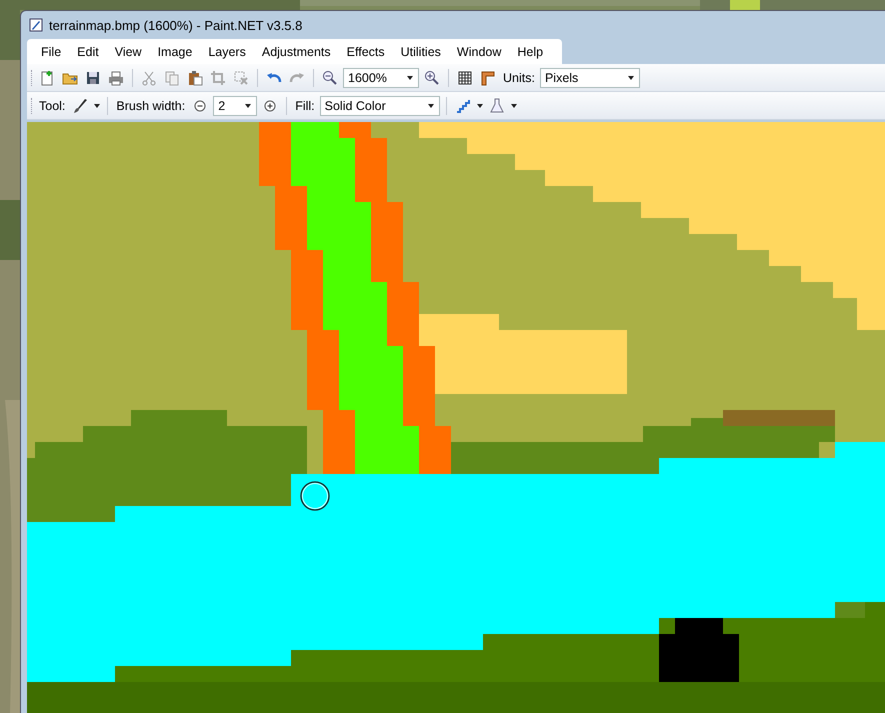 The image size is (885, 713). What do you see at coordinates (128, 51) in the screenshot?
I see `menu-item: View` at bounding box center [128, 51].